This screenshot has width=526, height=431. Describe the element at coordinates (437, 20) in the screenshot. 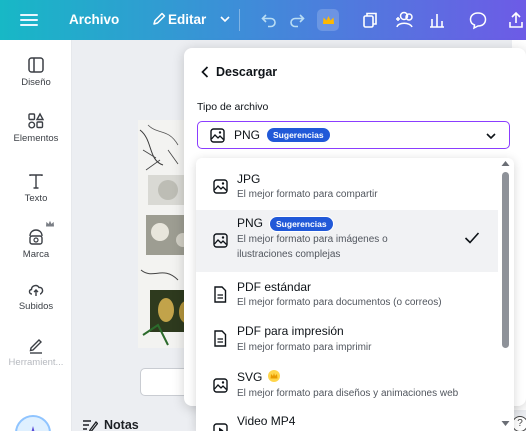

I see `chart-icon` at that location.